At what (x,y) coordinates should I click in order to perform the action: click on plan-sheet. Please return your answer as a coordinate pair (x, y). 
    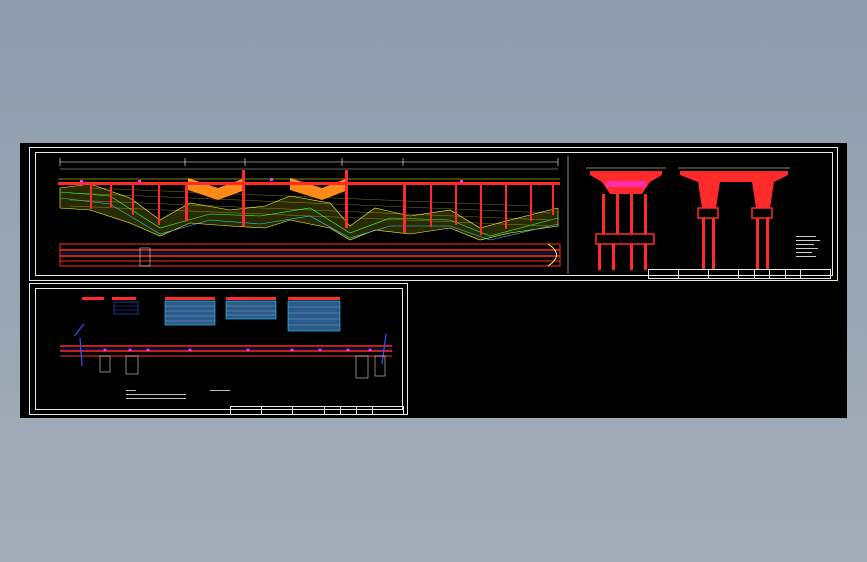
    Looking at the image, I should click on (218, 349).